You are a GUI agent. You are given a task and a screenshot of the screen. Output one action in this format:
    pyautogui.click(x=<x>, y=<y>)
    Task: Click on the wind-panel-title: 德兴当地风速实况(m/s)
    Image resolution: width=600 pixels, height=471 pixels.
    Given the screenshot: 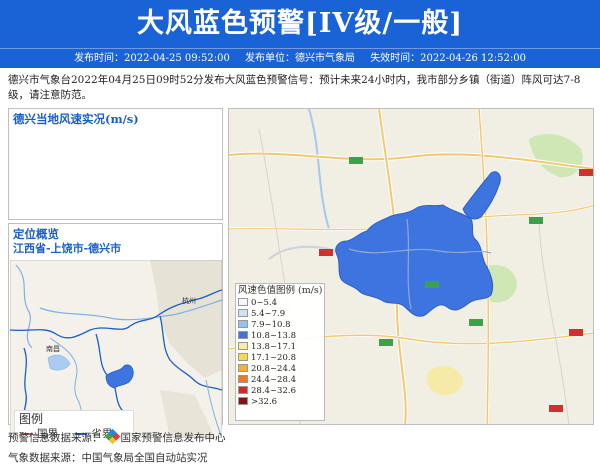 What is the action you would take?
    pyautogui.click(x=76, y=119)
    